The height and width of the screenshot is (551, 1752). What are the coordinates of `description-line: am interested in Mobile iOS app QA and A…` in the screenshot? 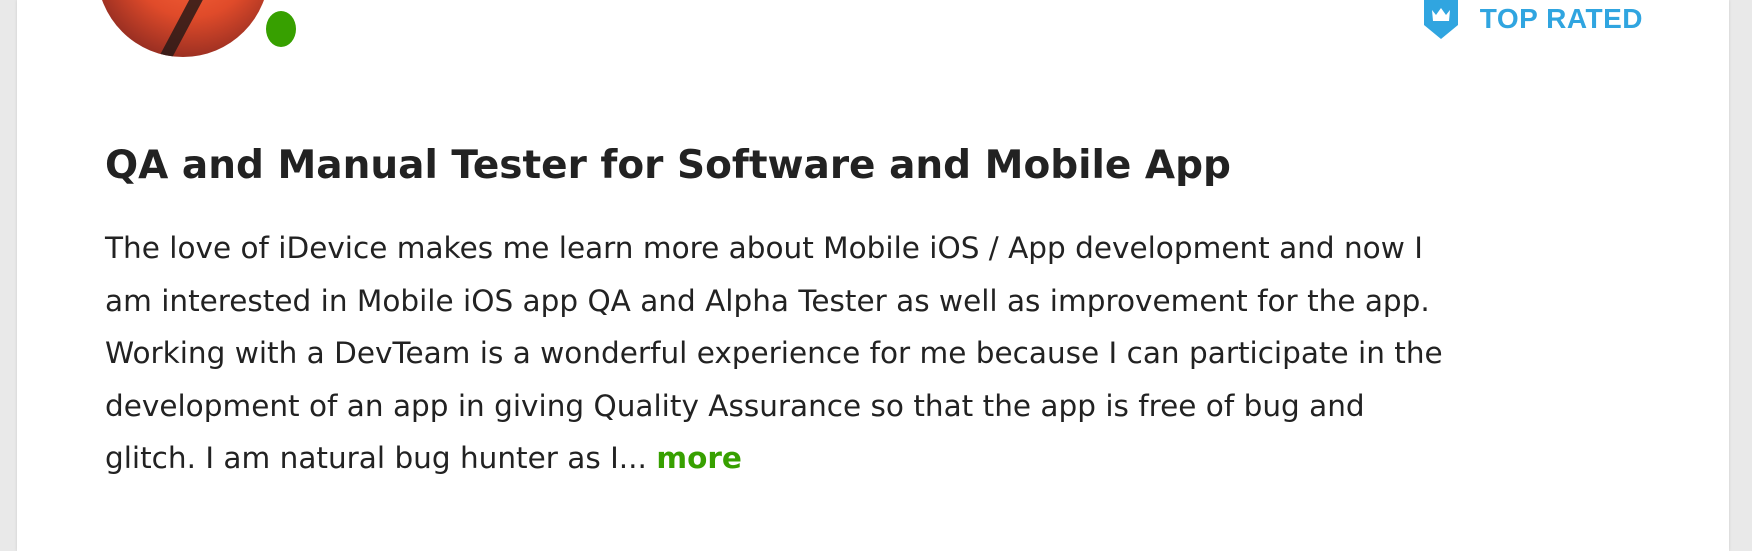 It's located at (767, 300).